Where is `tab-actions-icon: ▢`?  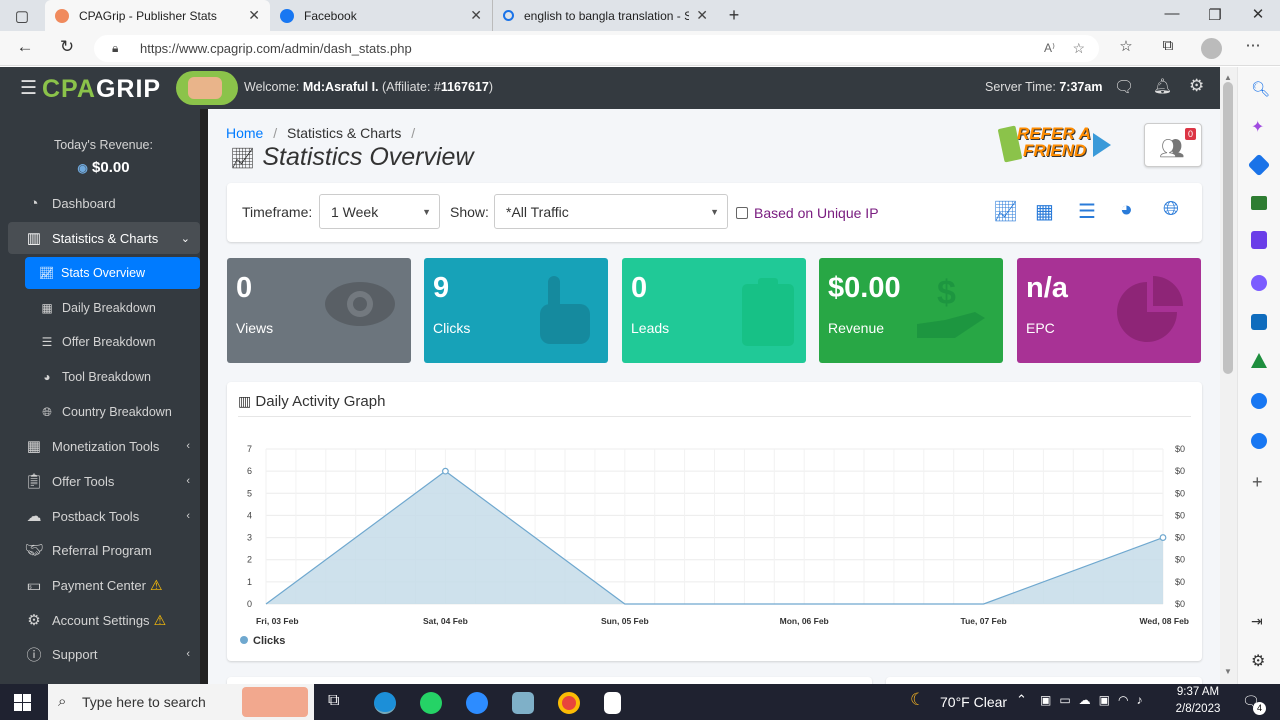 tab-actions-icon: ▢ is located at coordinates (22, 16).